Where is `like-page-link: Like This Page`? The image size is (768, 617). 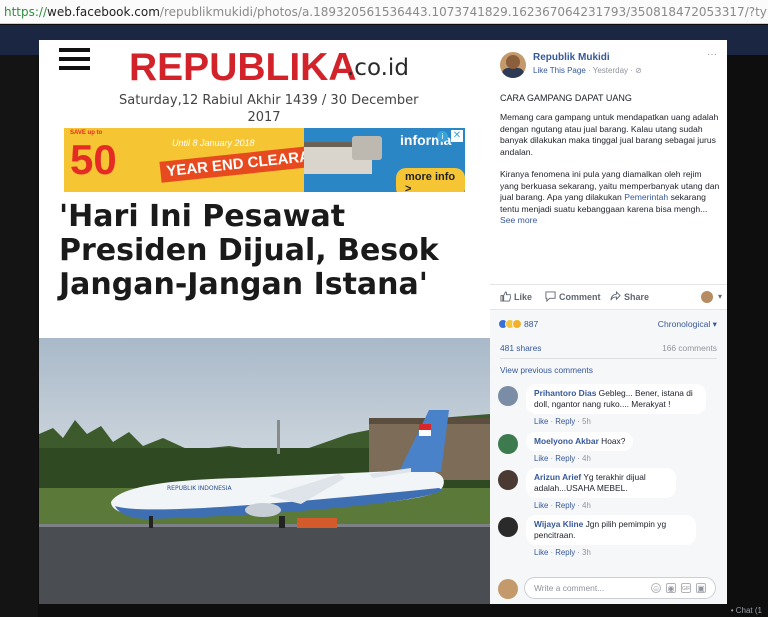
like-page-link: Like This Page is located at coordinates (559, 70).